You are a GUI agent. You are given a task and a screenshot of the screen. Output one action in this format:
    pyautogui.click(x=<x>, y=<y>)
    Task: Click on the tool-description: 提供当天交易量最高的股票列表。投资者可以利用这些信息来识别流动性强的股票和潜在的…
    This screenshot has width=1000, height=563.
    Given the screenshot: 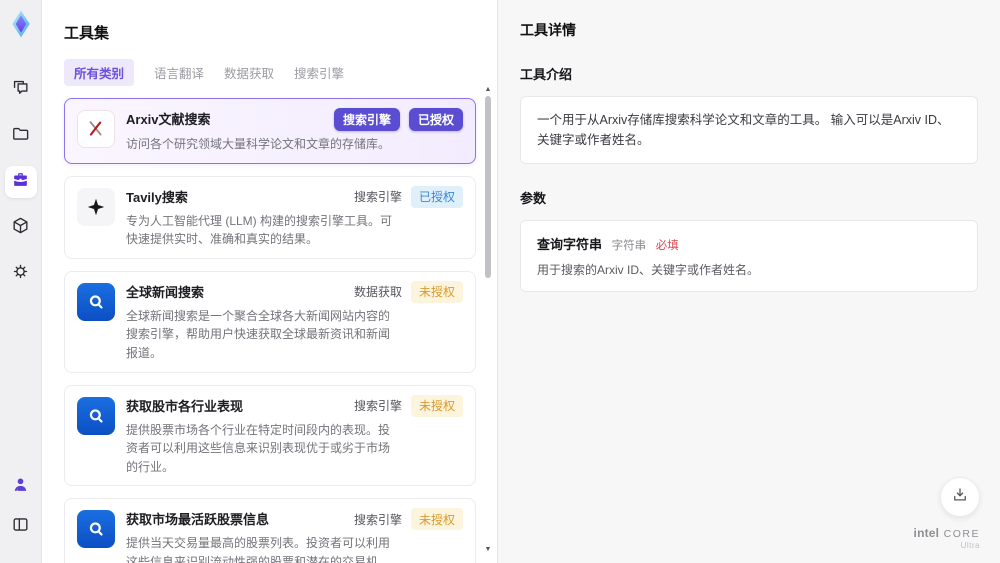 What is the action you would take?
    pyautogui.click(x=258, y=549)
    